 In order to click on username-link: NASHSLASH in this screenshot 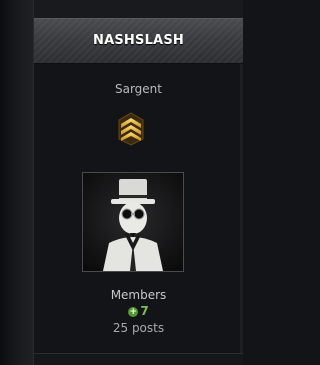, I will do `click(138, 40)`.